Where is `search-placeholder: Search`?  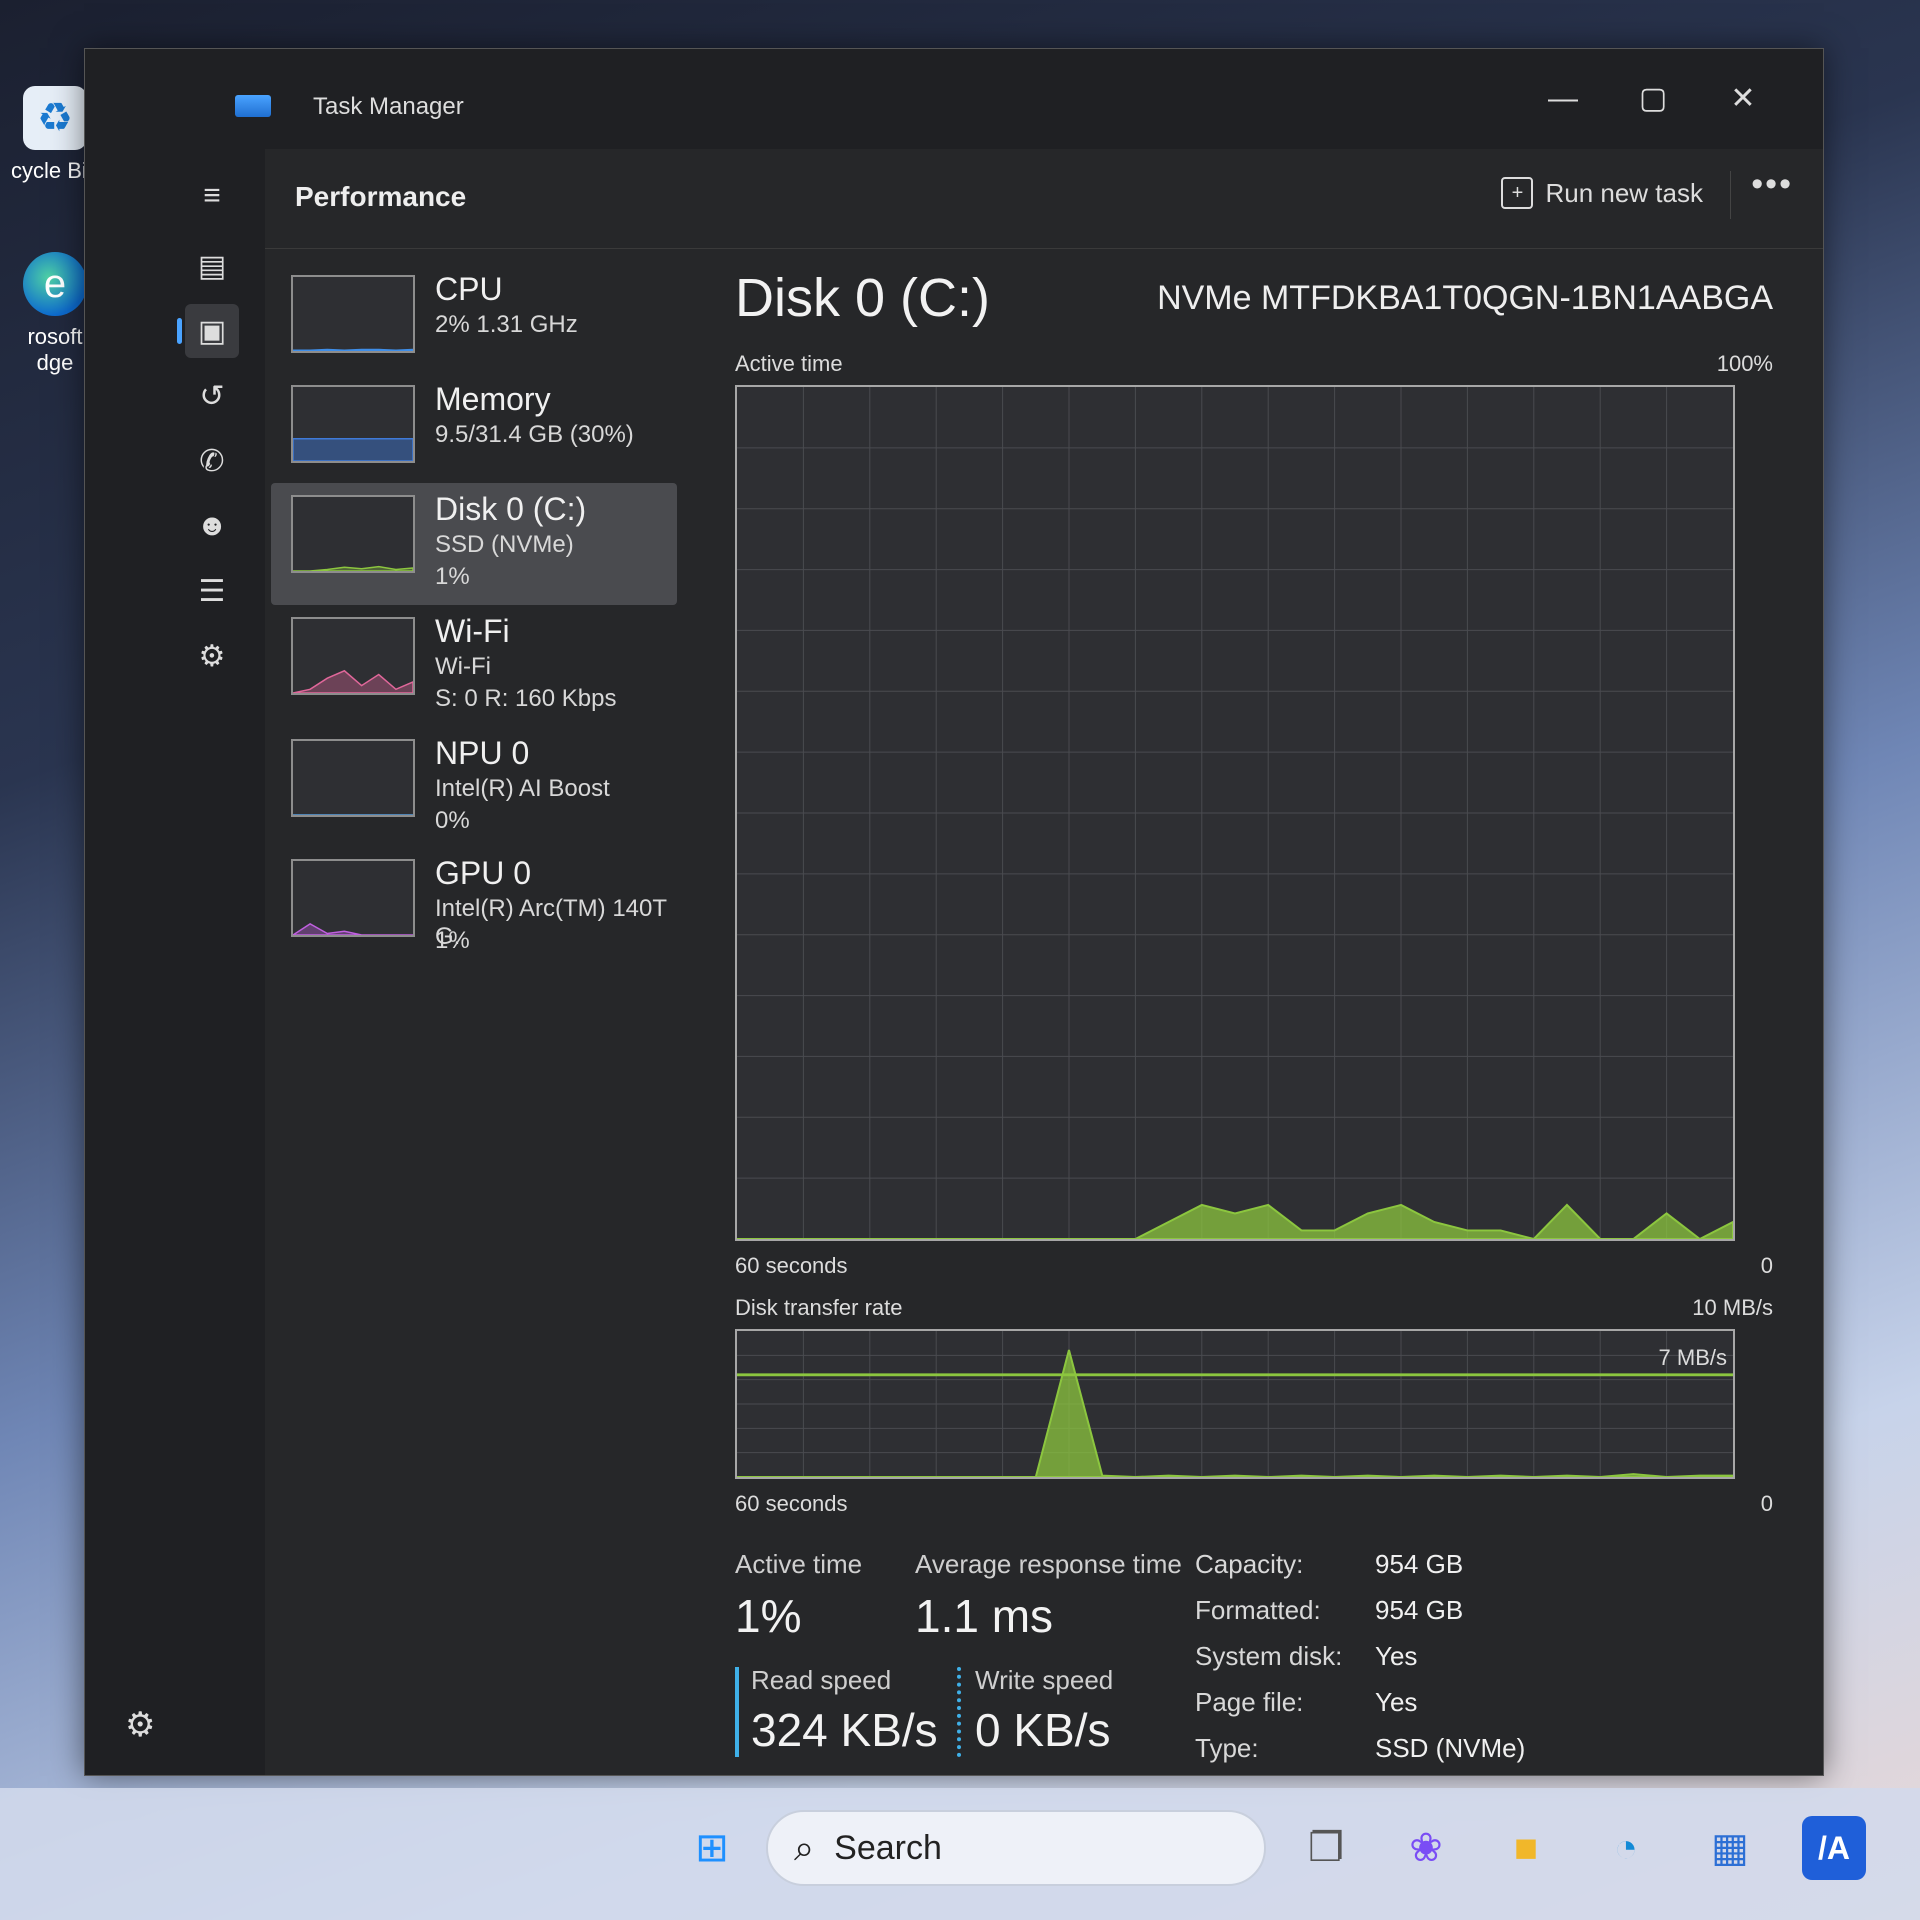
search-placeholder: Search is located at coordinates (888, 1847).